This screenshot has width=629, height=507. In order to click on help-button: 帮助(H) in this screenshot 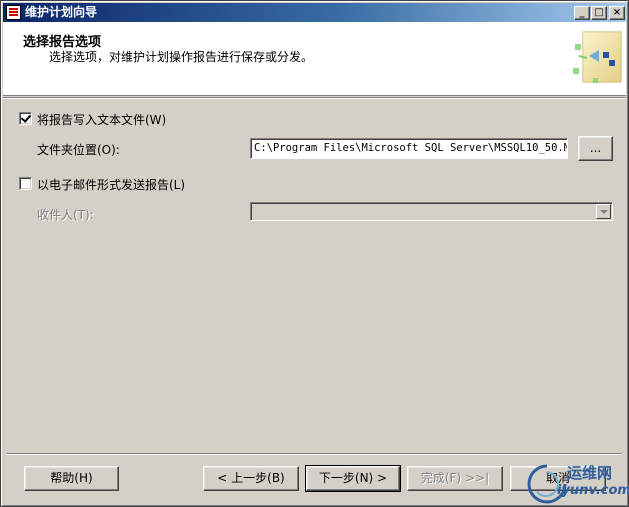, I will do `click(71, 478)`.